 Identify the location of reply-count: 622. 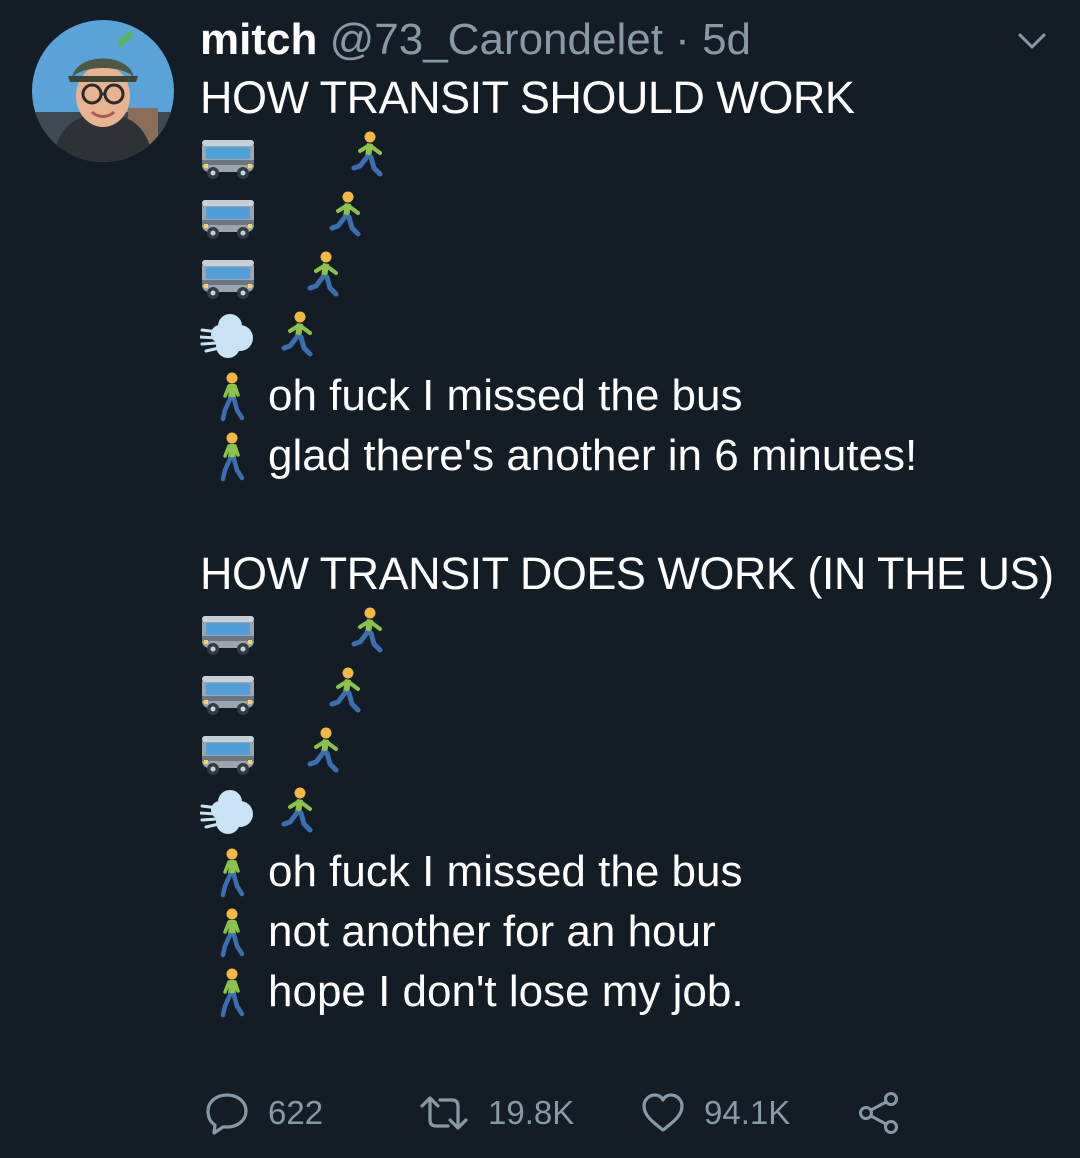
(296, 1112).